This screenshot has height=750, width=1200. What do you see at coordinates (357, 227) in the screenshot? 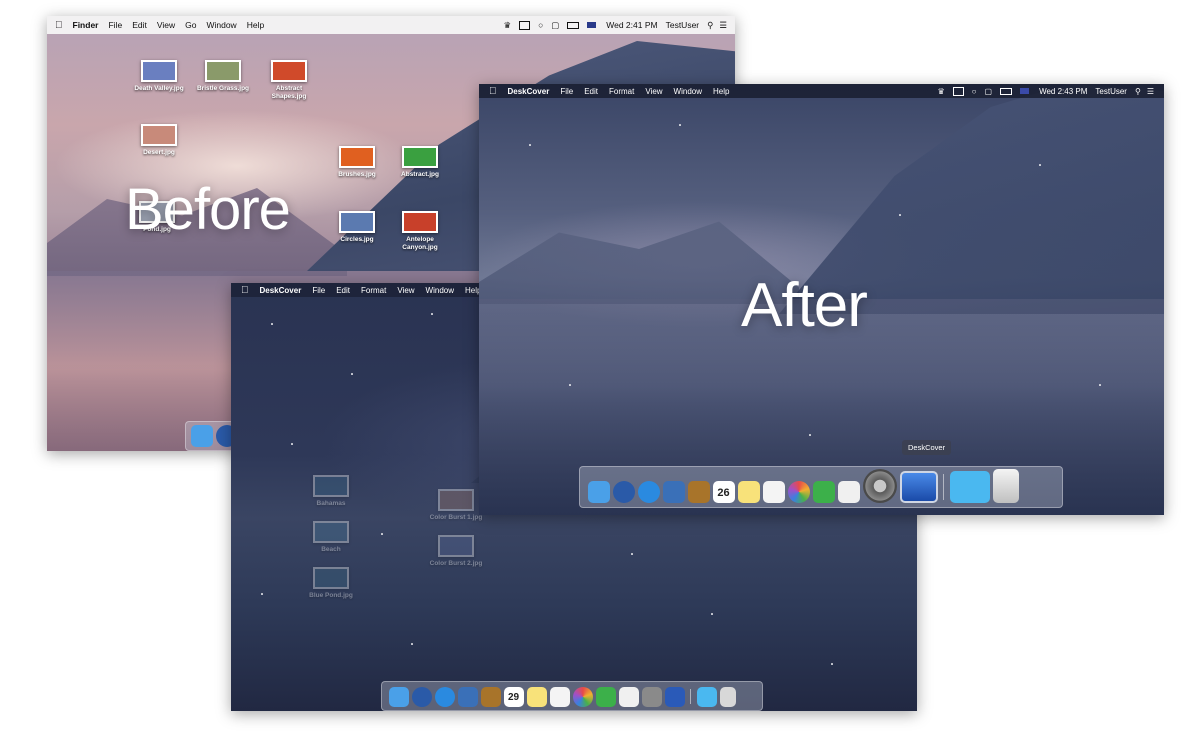
I see `desktop-icon: Circles.jpg` at bounding box center [357, 227].